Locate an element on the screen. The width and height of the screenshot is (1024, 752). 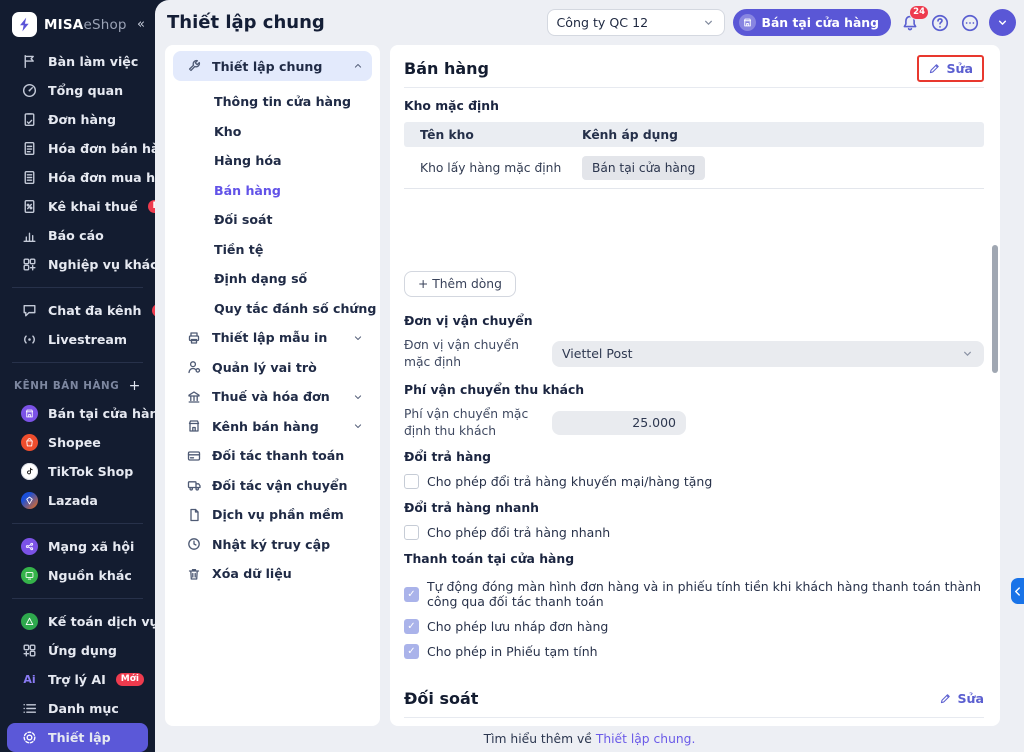
settings-item-doi-tac-van-chuyen: Đối tác vận chuyển is located at coordinates (272, 486).